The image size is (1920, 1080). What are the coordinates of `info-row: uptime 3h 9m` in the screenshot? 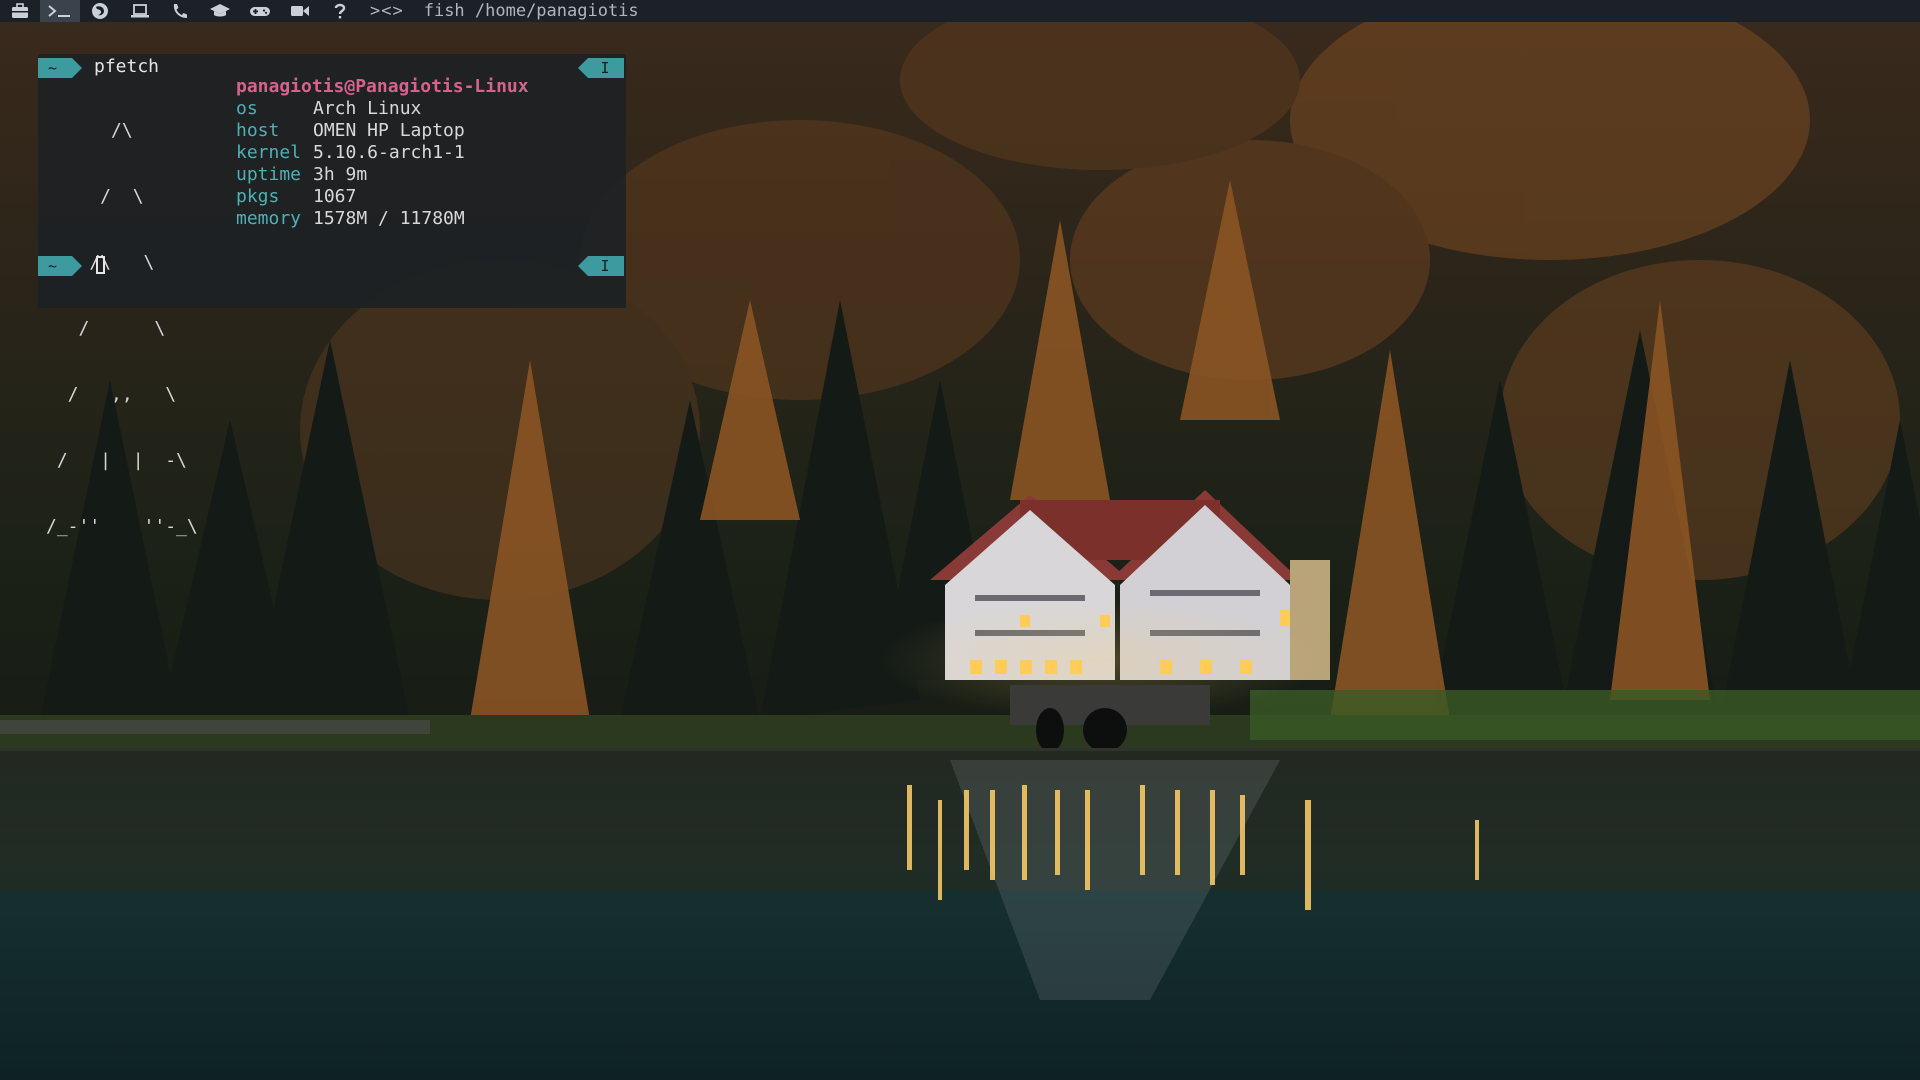 It's located at (382, 175).